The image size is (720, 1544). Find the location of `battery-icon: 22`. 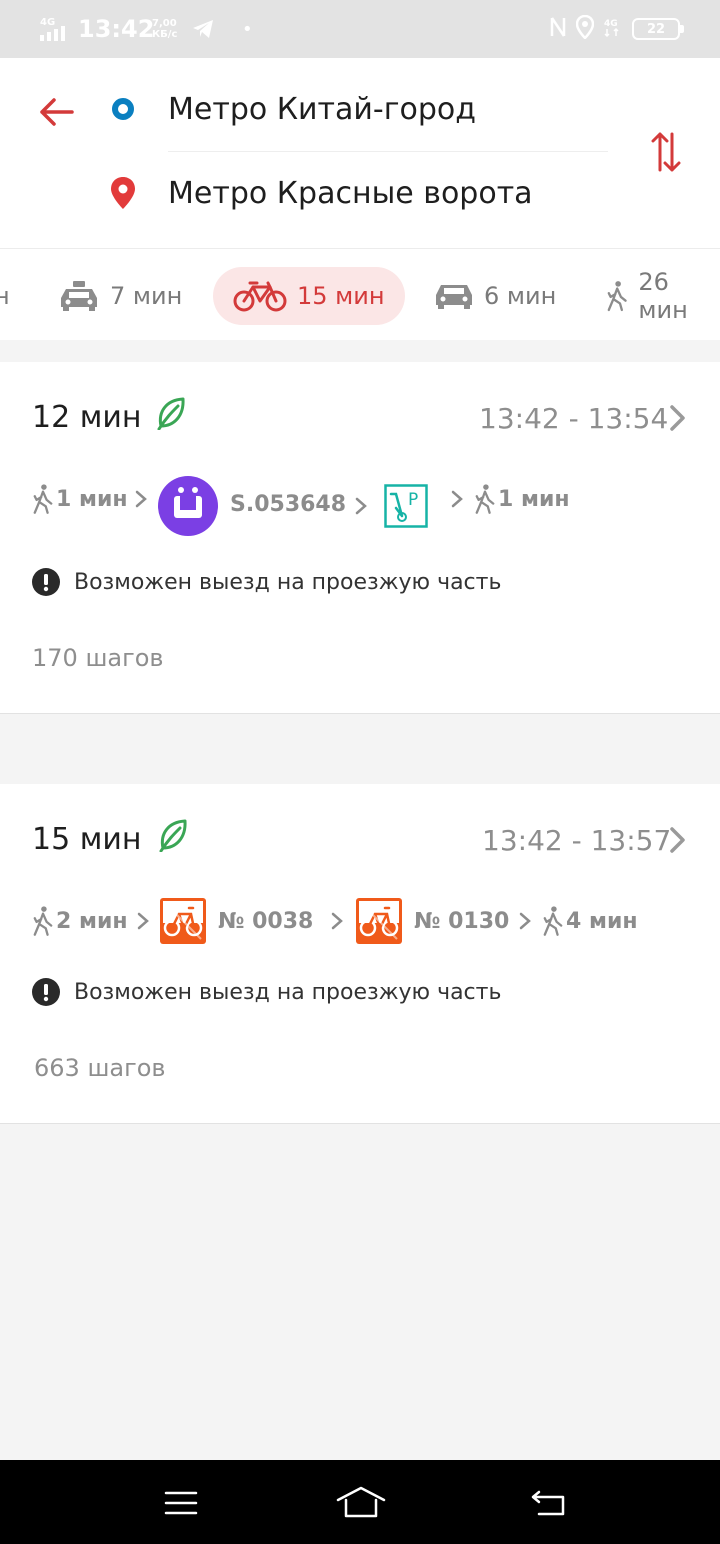

battery-icon: 22 is located at coordinates (658, 29).